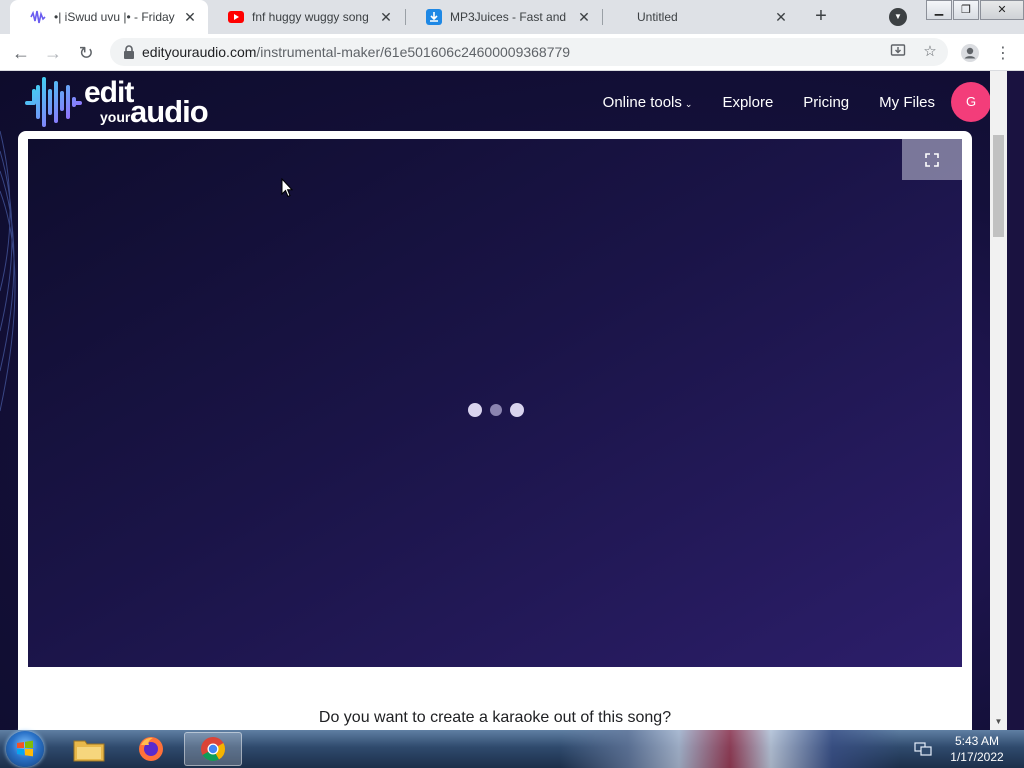  I want to click on restore-button: ❐, so click(966, 10).